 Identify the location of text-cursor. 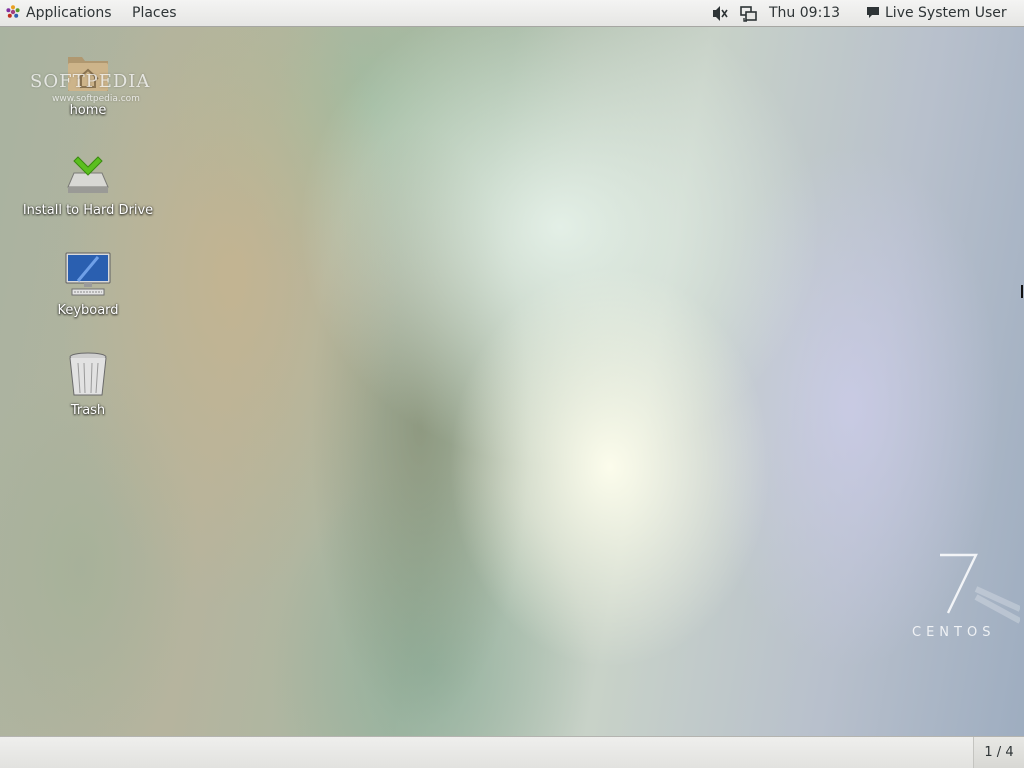
(1022, 291).